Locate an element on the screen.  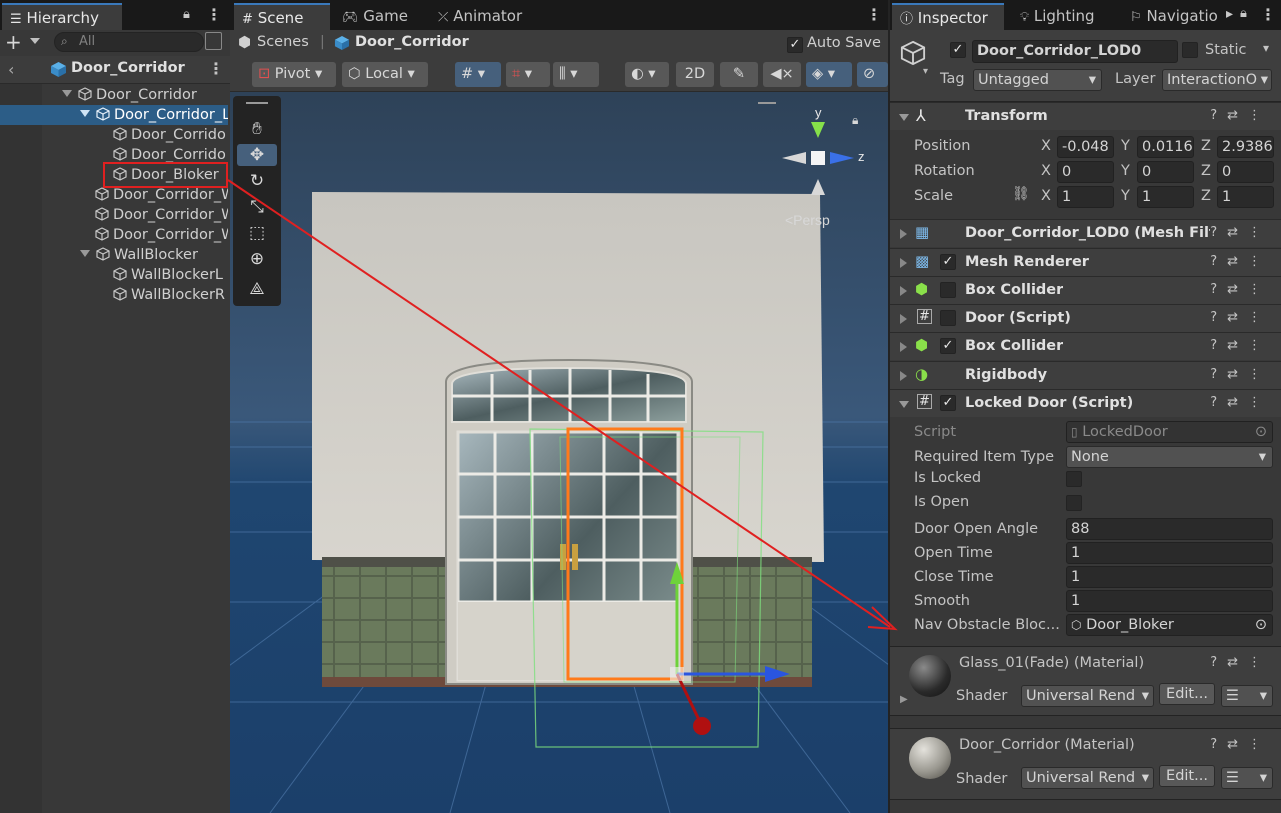
tree-item-wallblocker: WallBlocker is located at coordinates (114, 255).